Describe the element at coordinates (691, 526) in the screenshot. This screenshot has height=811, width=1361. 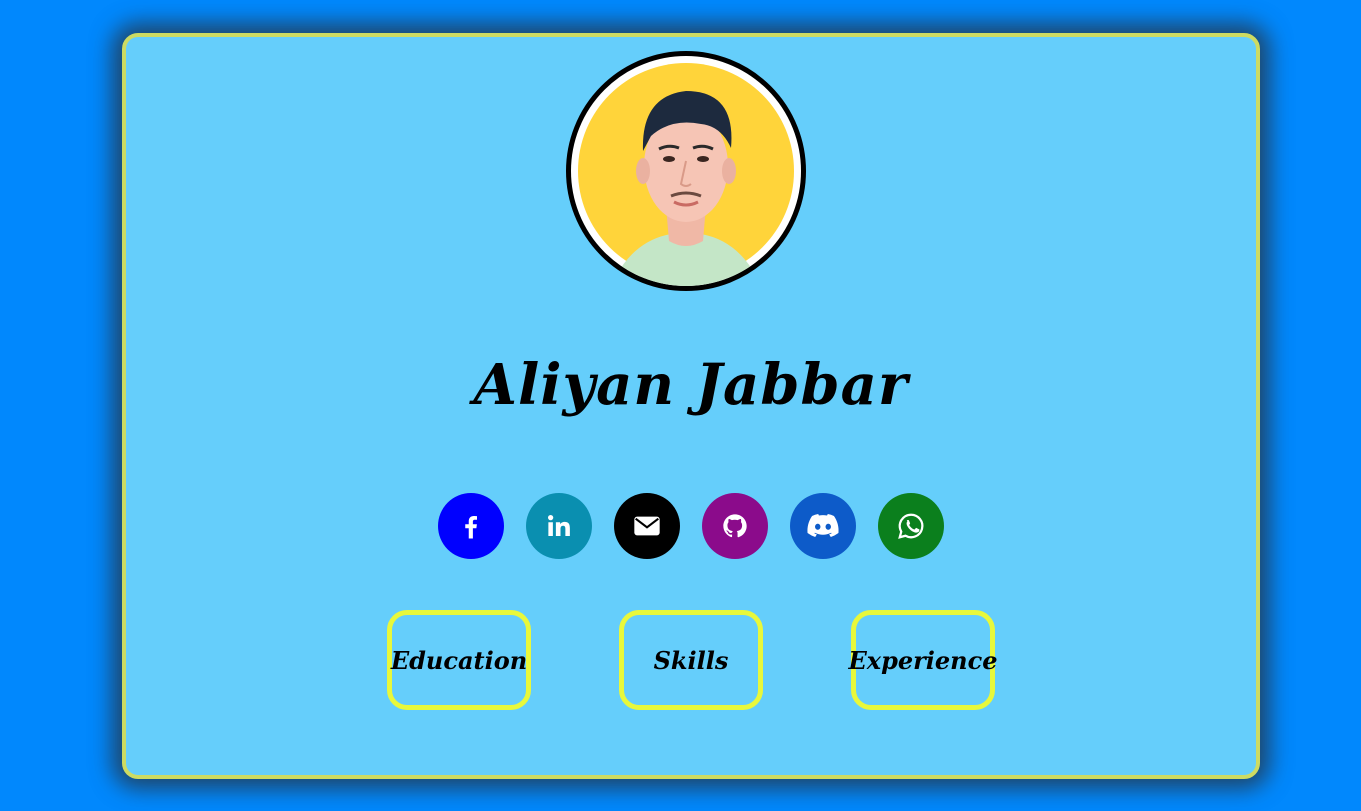
I see `social-links` at that location.